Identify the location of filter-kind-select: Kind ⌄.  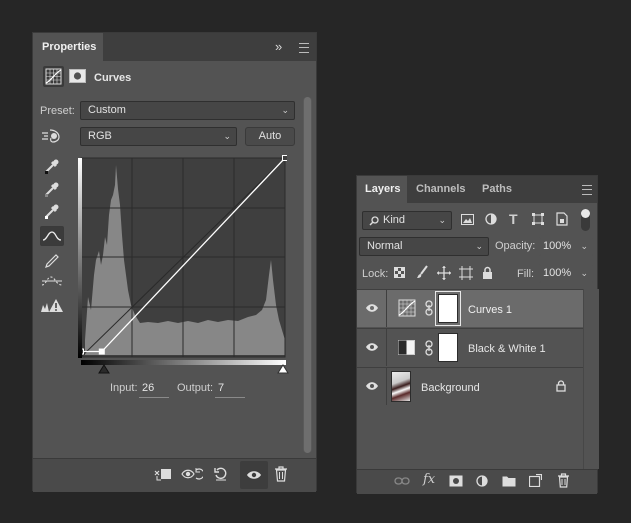
(407, 220).